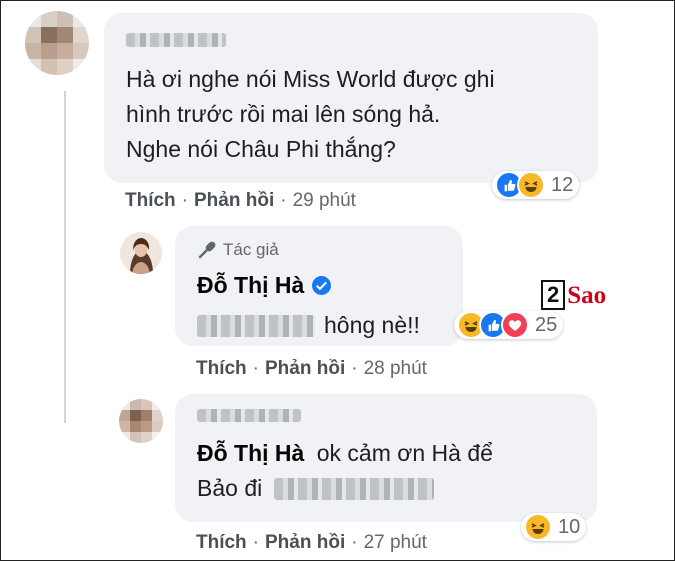  I want to click on timestamp: 29 phút, so click(324, 201).